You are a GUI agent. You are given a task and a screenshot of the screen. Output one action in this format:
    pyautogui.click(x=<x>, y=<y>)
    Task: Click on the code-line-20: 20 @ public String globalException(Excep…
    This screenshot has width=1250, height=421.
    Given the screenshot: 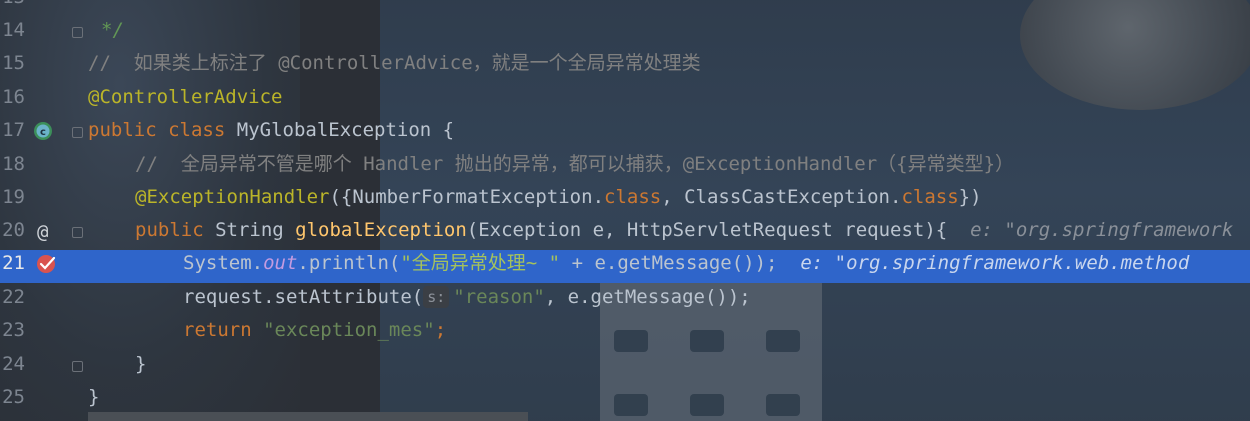 What is the action you would take?
    pyautogui.click(x=625, y=233)
    